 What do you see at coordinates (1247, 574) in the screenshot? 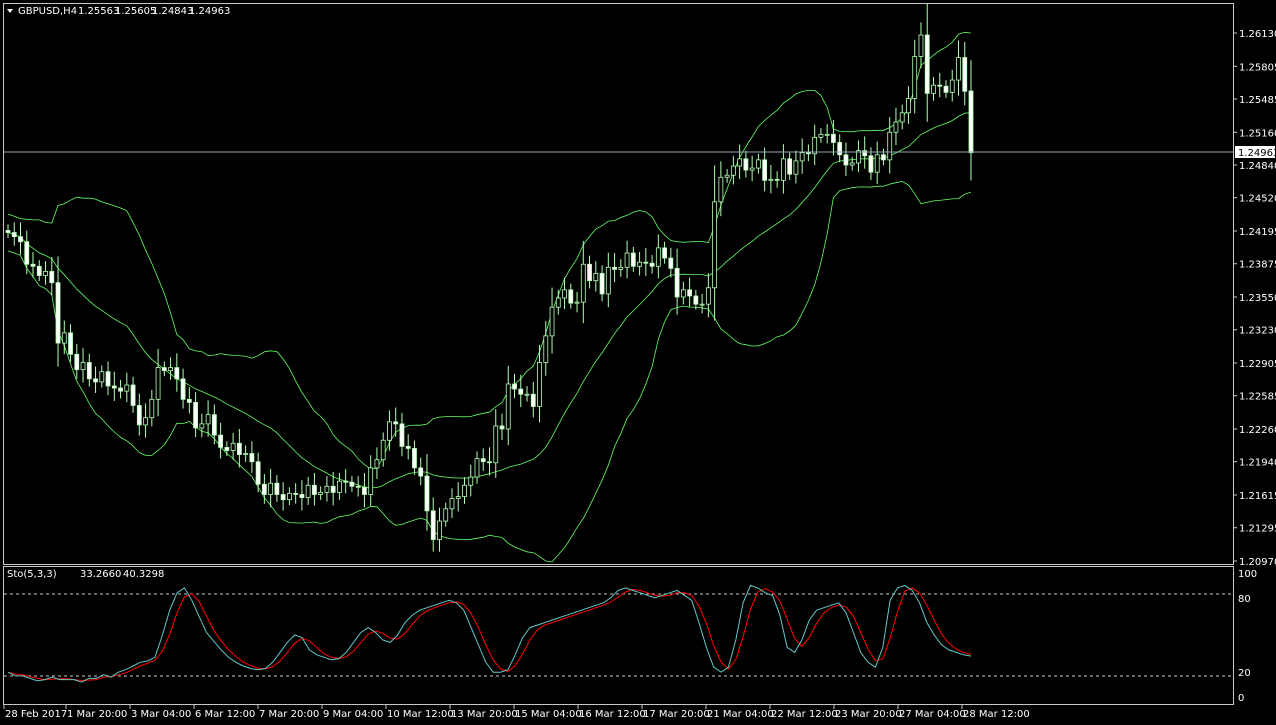
I see `stoch-tick-label: 100` at bounding box center [1247, 574].